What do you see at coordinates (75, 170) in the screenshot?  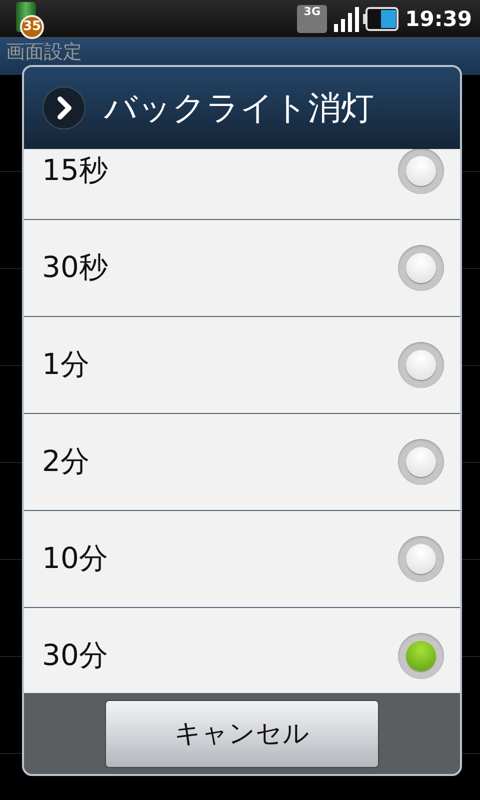 I see `option-label: 15秒` at bounding box center [75, 170].